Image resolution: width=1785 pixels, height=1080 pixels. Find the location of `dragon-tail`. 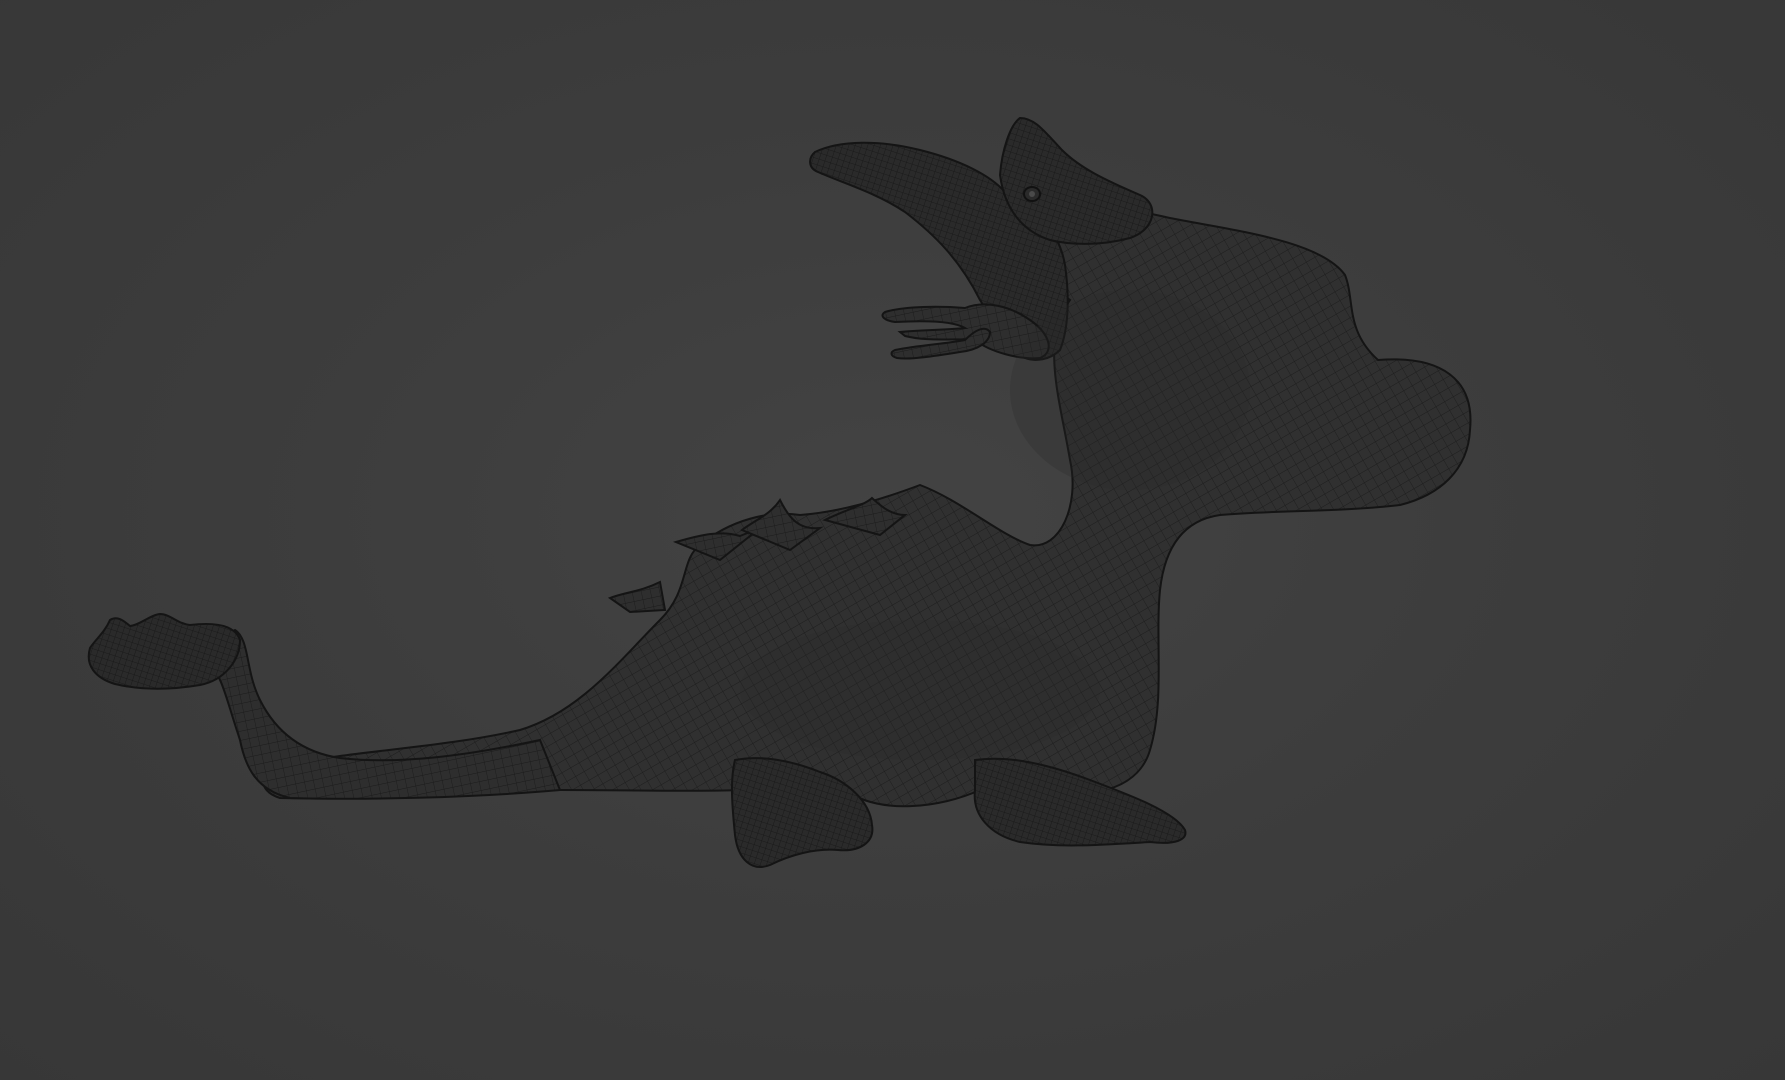

dragon-tail is located at coordinates (388, 714).